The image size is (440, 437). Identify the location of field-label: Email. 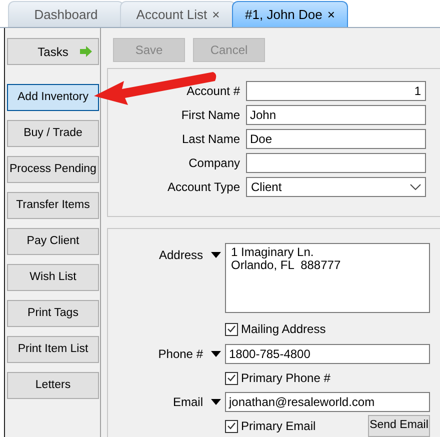
(187, 402).